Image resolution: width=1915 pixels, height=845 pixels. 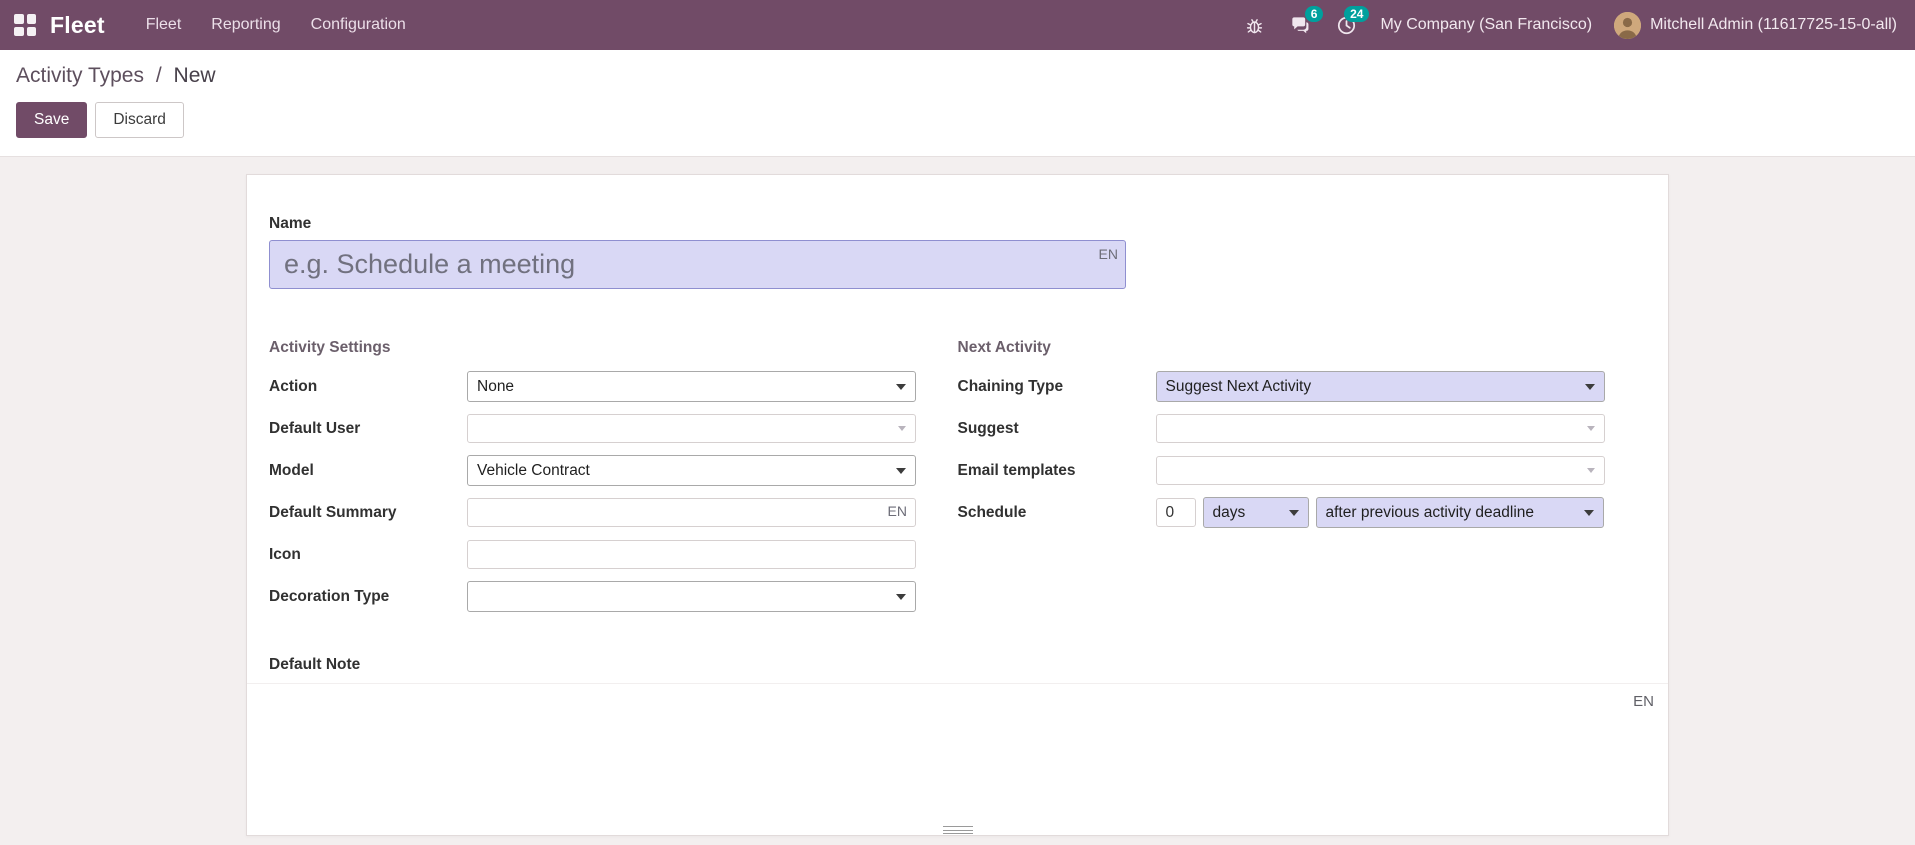 I want to click on breadcrumb-new: New, so click(x=194, y=75).